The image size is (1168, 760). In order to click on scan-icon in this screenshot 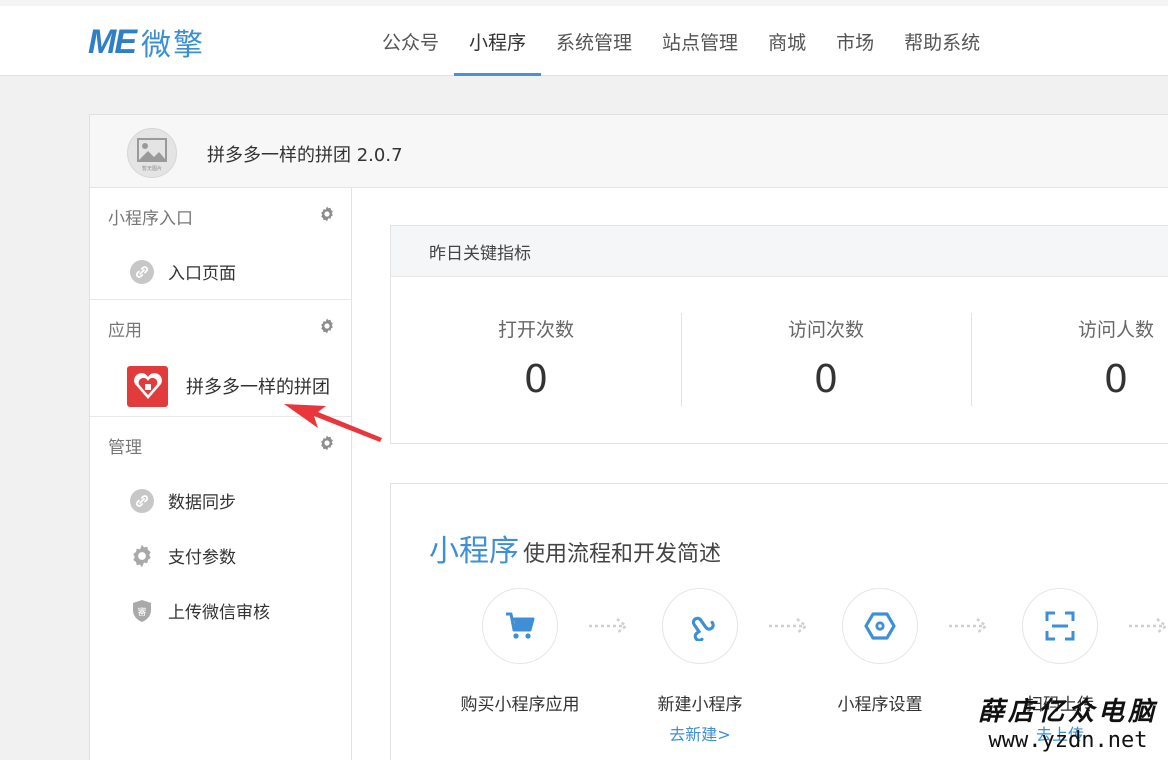, I will do `click(1060, 626)`.